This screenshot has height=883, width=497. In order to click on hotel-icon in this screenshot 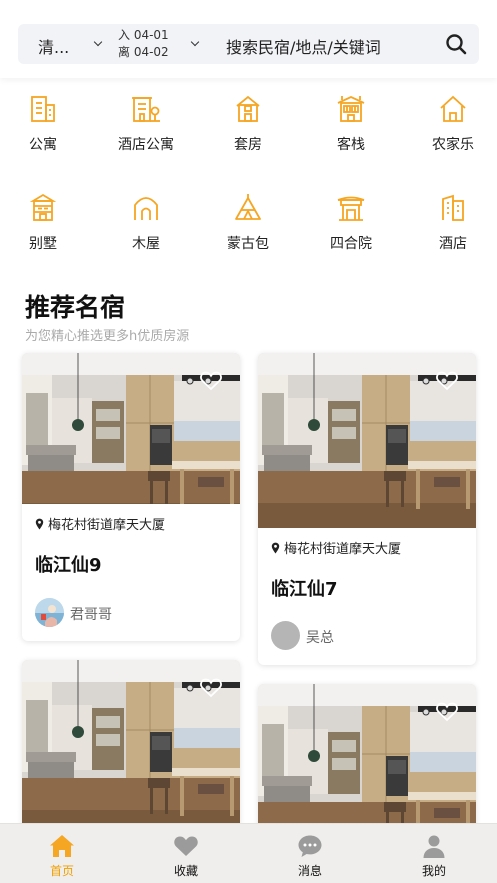, I will do `click(453, 207)`.